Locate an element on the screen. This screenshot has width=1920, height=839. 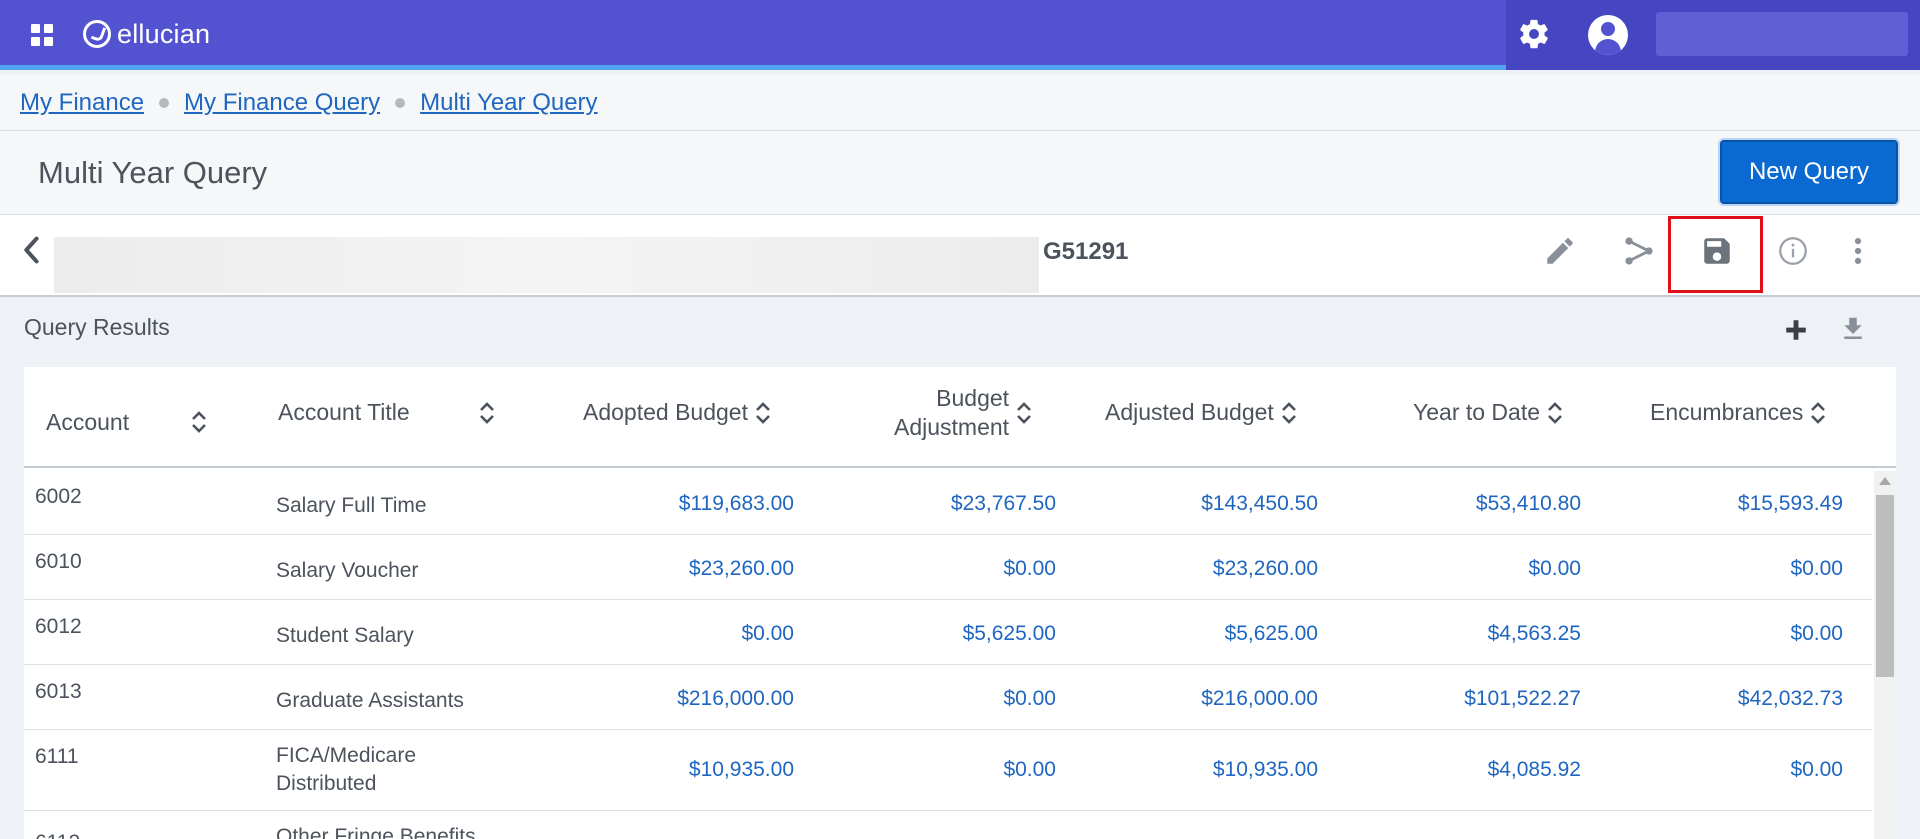
column-budget-adjustment-line1: Budget is located at coordinates (973, 398).